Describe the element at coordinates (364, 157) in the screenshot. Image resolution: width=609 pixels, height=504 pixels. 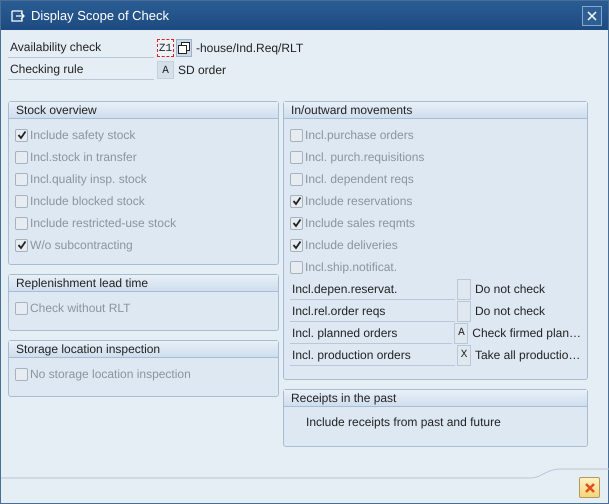
I see `checkbox-label: Incl. purch.requisitions` at that location.